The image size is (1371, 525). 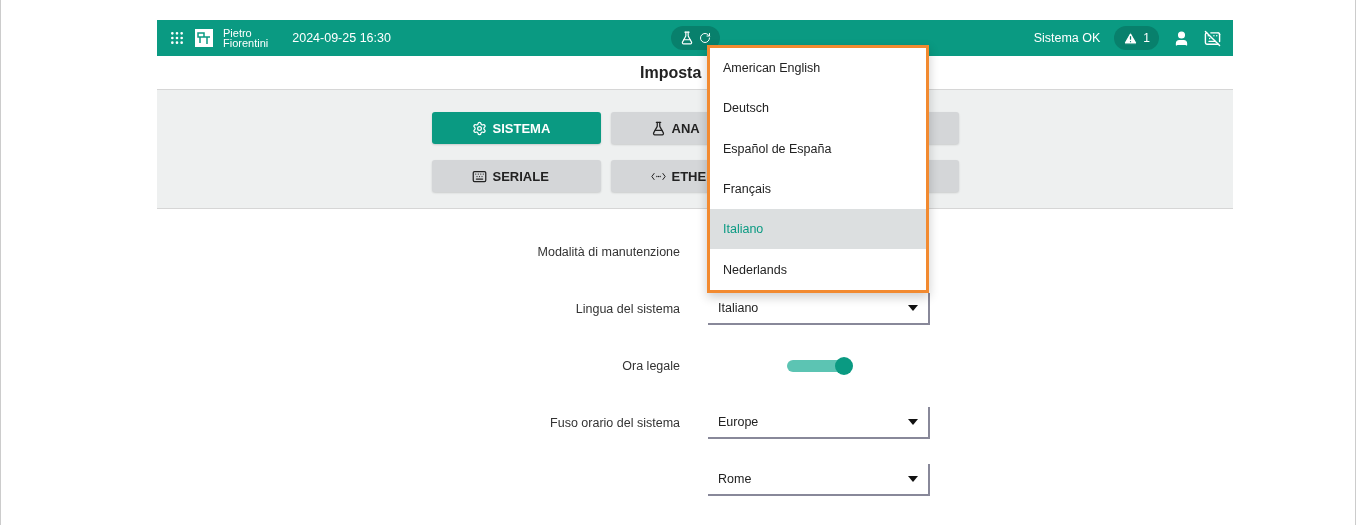 I want to click on date-time: 2024-09-25 16:30, so click(x=341, y=38).